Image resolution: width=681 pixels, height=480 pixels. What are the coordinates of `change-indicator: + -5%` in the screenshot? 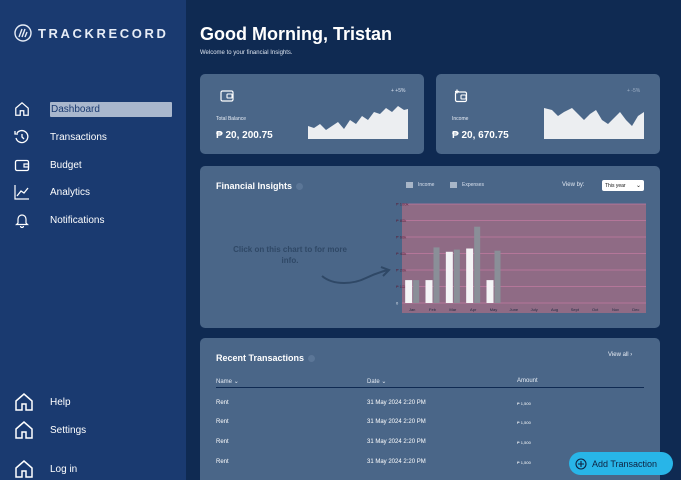 It's located at (634, 91).